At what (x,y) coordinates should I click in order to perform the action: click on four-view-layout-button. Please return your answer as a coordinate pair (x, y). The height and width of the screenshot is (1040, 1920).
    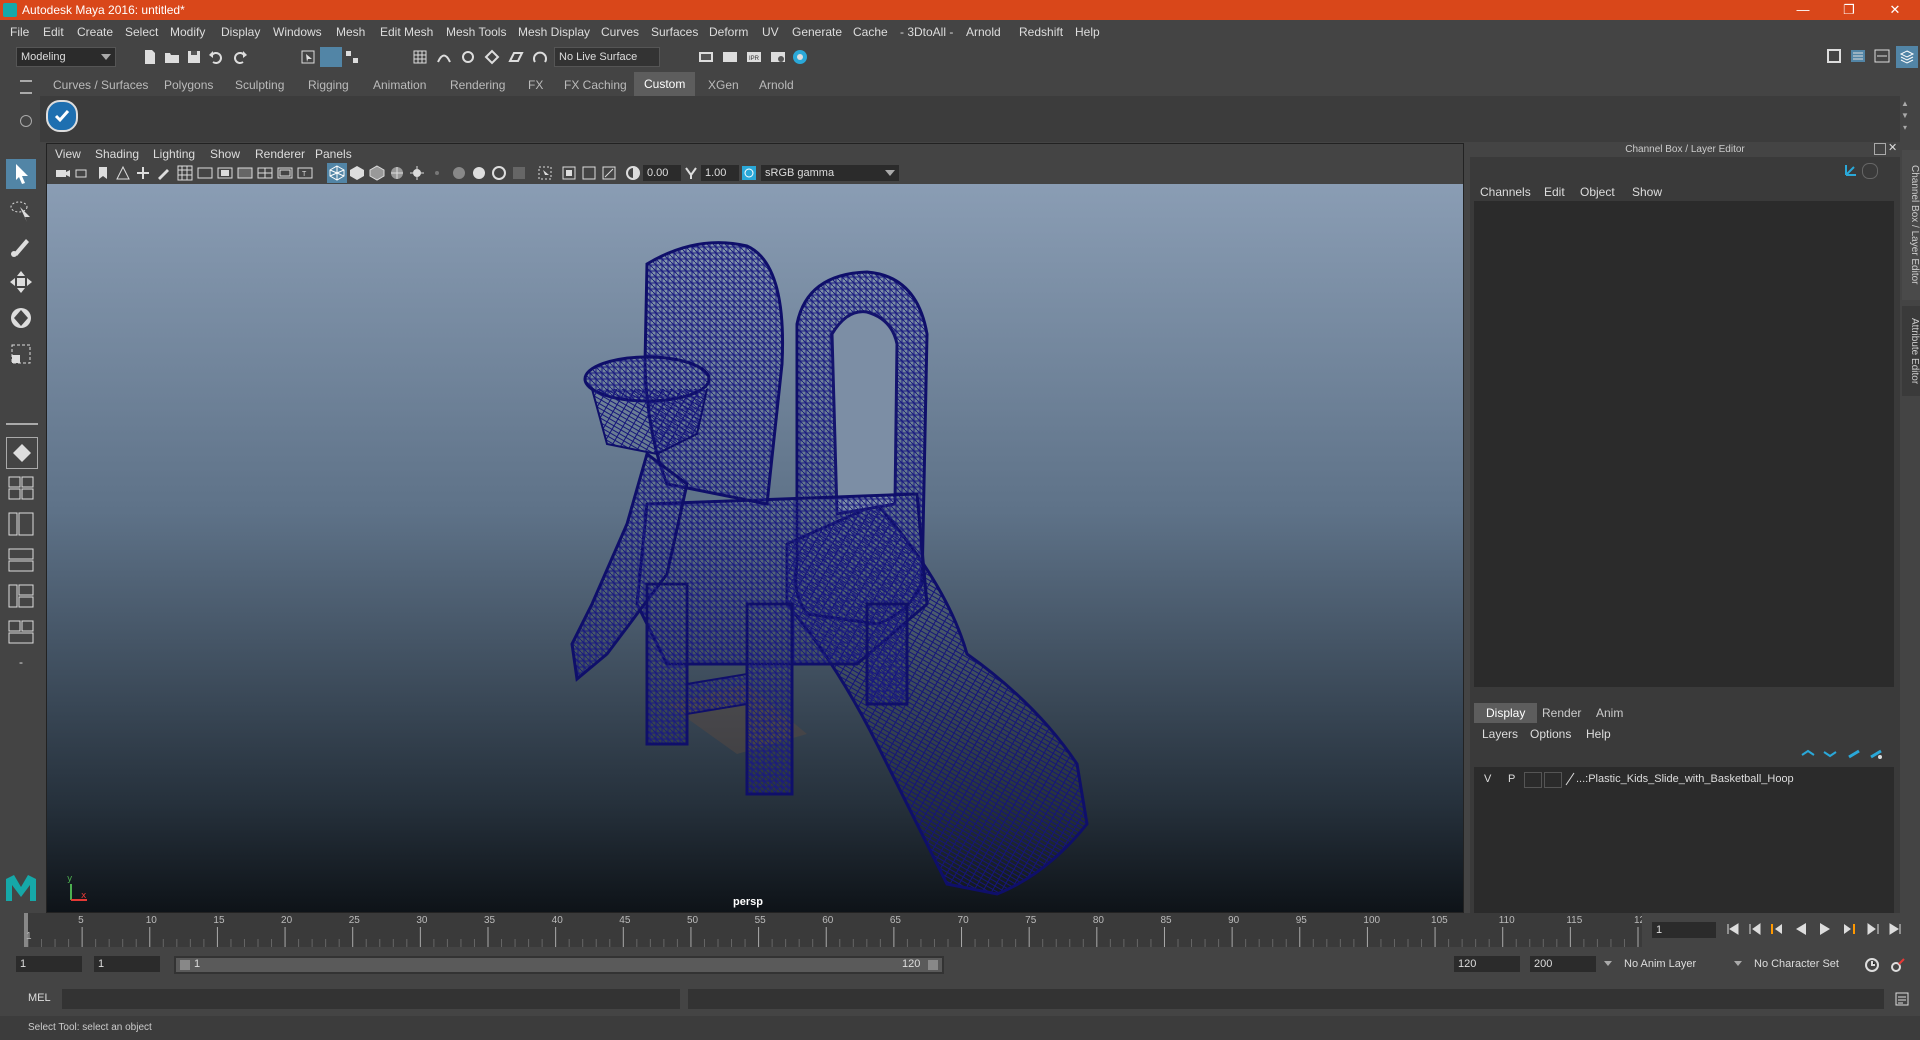
    Looking at the image, I should click on (21, 488).